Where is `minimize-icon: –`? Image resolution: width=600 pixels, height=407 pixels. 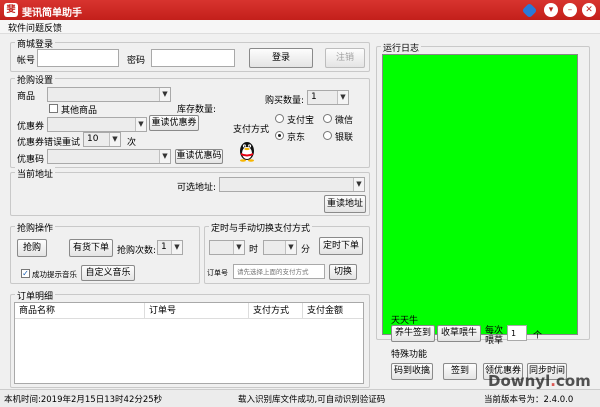 minimize-icon: – is located at coordinates (570, 10).